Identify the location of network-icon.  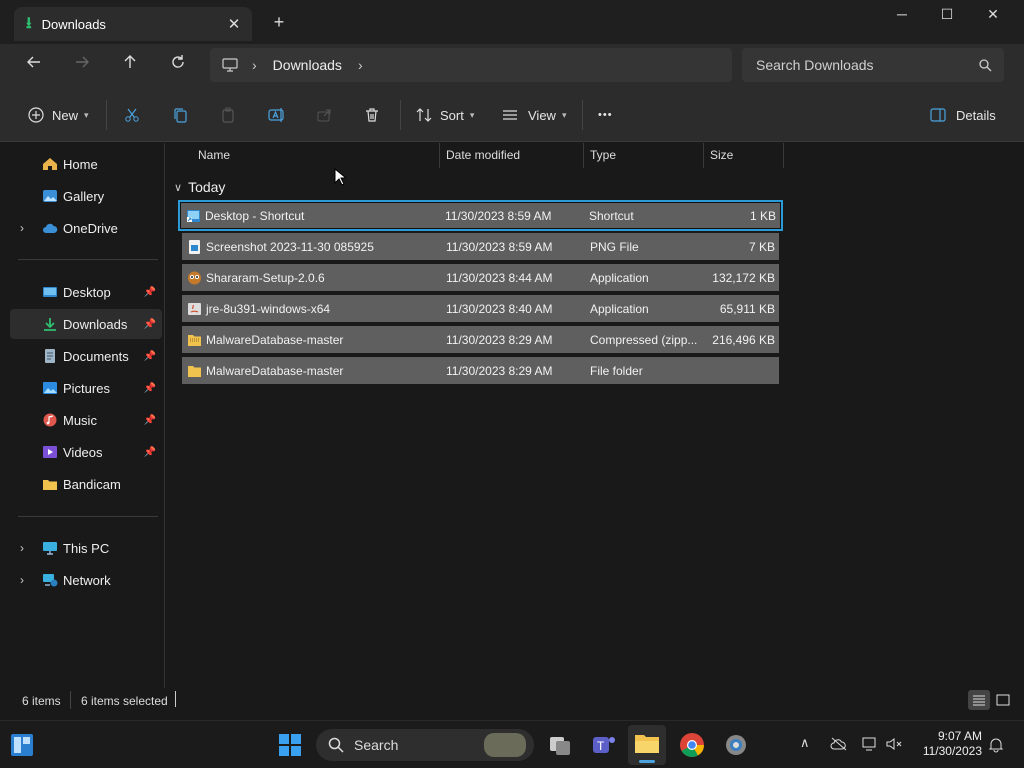
(870, 744).